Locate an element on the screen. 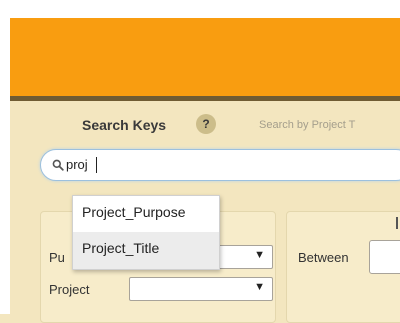  window-frame-left is located at coordinates (5, 157).